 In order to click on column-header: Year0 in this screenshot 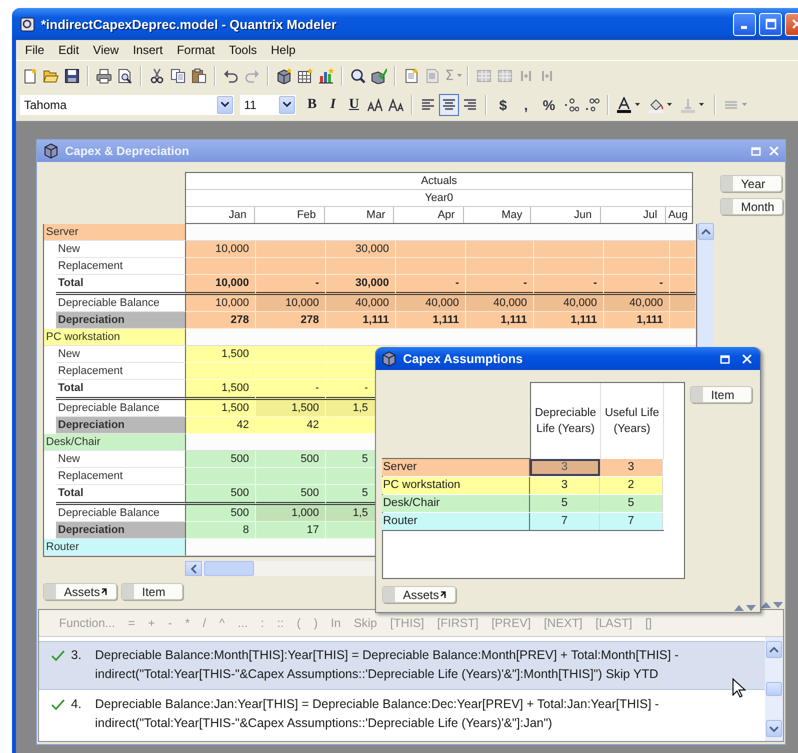, I will do `click(439, 198)`.